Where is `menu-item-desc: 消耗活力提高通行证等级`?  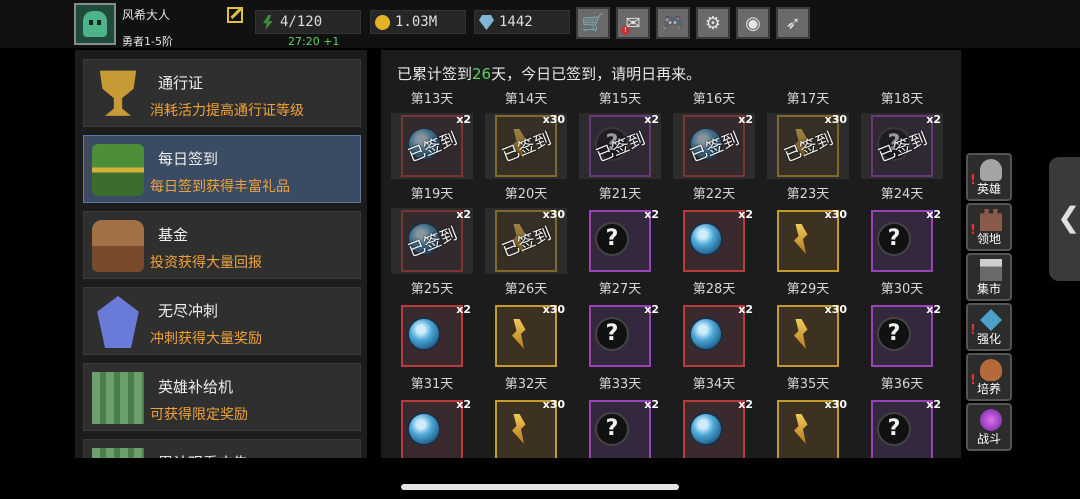 menu-item-desc: 消耗活力提高通行证等级 is located at coordinates (227, 111).